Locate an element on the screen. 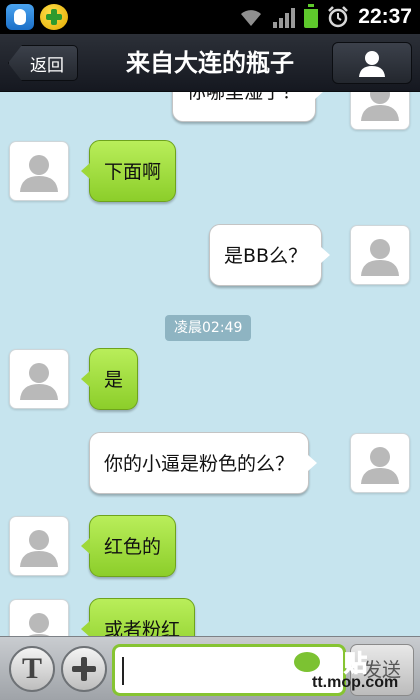 The height and width of the screenshot is (700, 420). message-bubble-outgoing: 你的小逼是粉色的么？ is located at coordinates (203, 463).